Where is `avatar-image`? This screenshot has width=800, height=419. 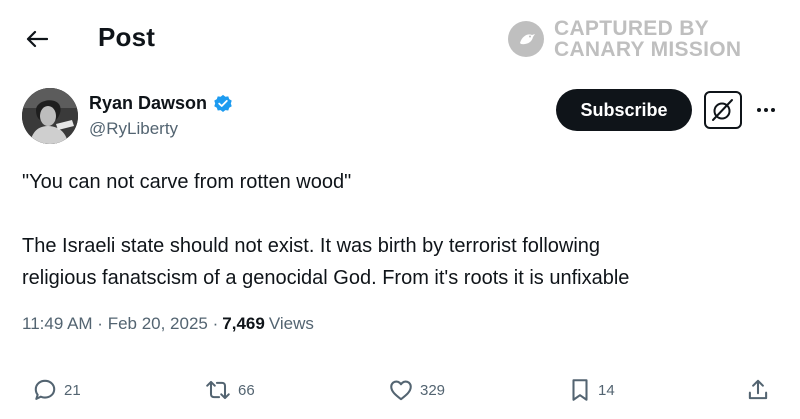
avatar-image is located at coordinates (50, 116).